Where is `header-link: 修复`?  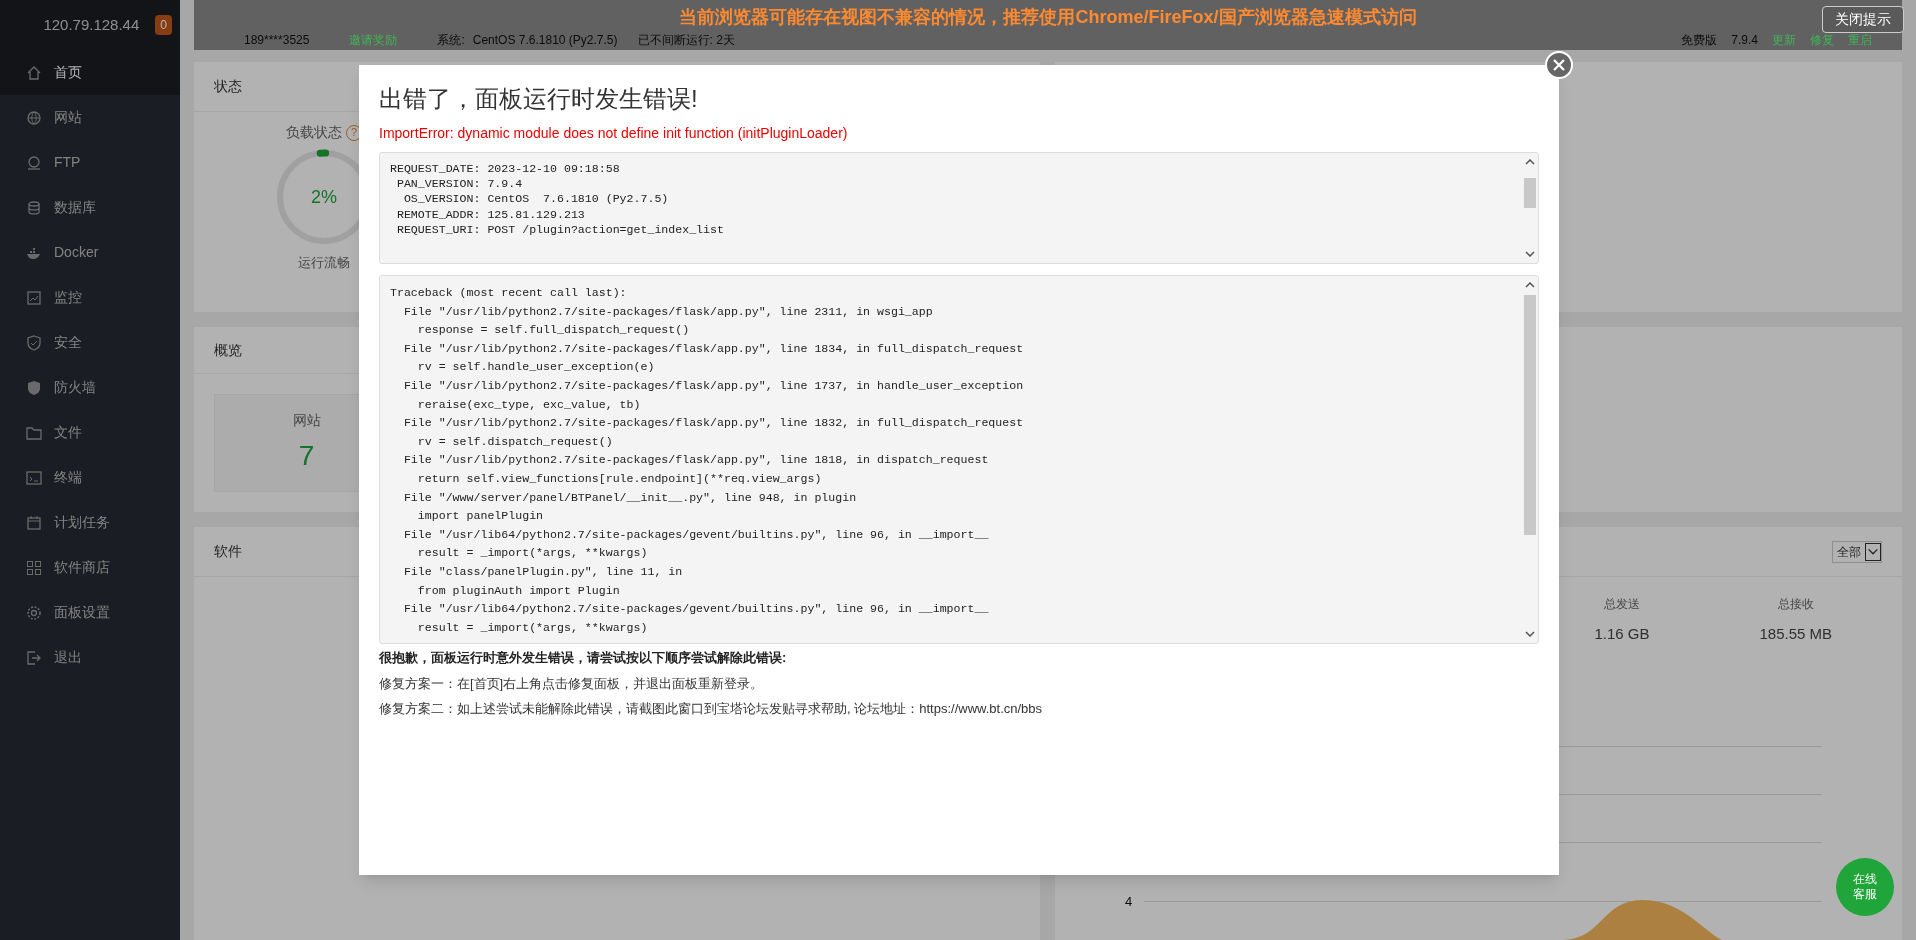 header-link: 修复 is located at coordinates (1822, 40).